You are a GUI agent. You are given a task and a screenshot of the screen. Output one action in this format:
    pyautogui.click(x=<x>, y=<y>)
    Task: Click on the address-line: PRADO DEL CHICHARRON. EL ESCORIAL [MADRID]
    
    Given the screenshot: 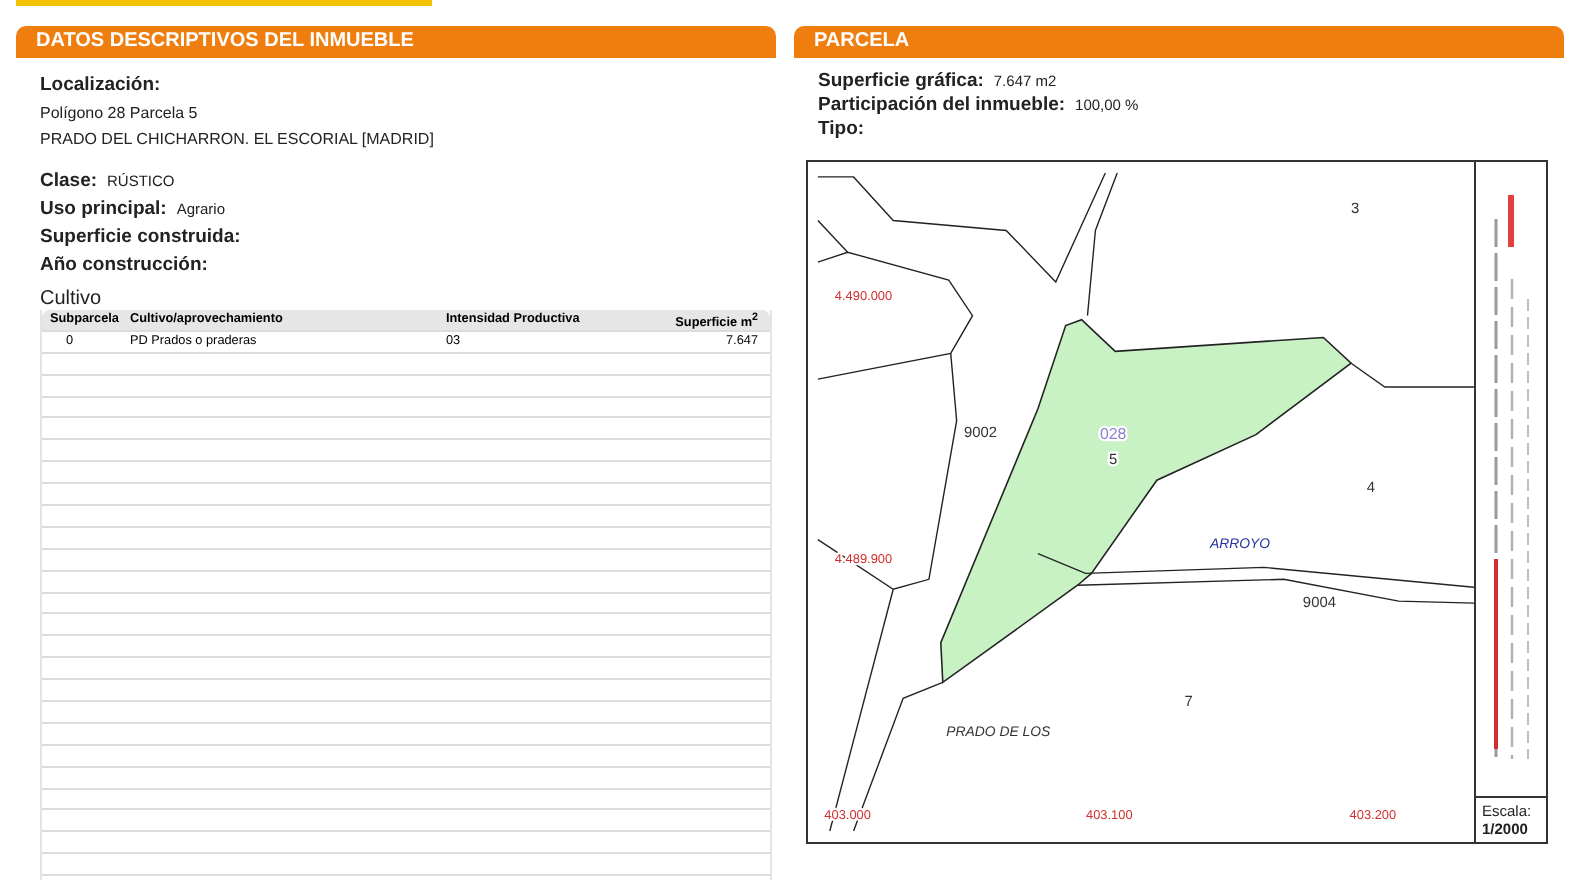 What is the action you would take?
    pyautogui.click(x=238, y=139)
    